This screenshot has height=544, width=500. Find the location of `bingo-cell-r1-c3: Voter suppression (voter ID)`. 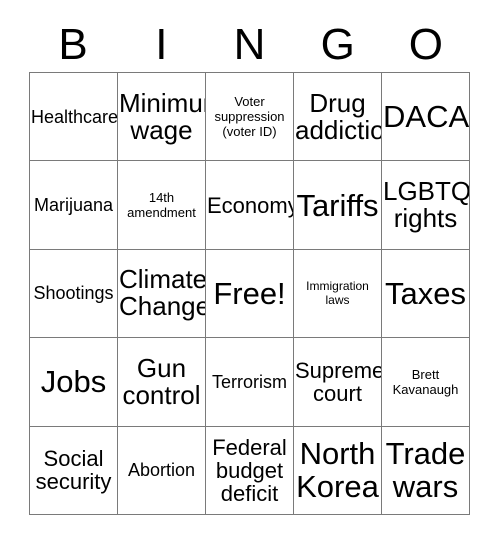

bingo-cell-r1-c3: Voter suppression (voter ID) is located at coordinates (250, 117).